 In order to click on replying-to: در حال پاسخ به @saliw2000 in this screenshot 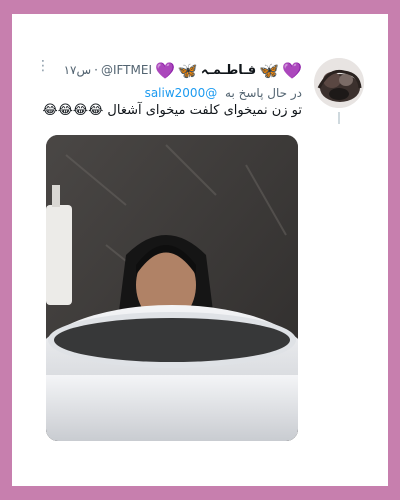, I will do `click(172, 93)`.